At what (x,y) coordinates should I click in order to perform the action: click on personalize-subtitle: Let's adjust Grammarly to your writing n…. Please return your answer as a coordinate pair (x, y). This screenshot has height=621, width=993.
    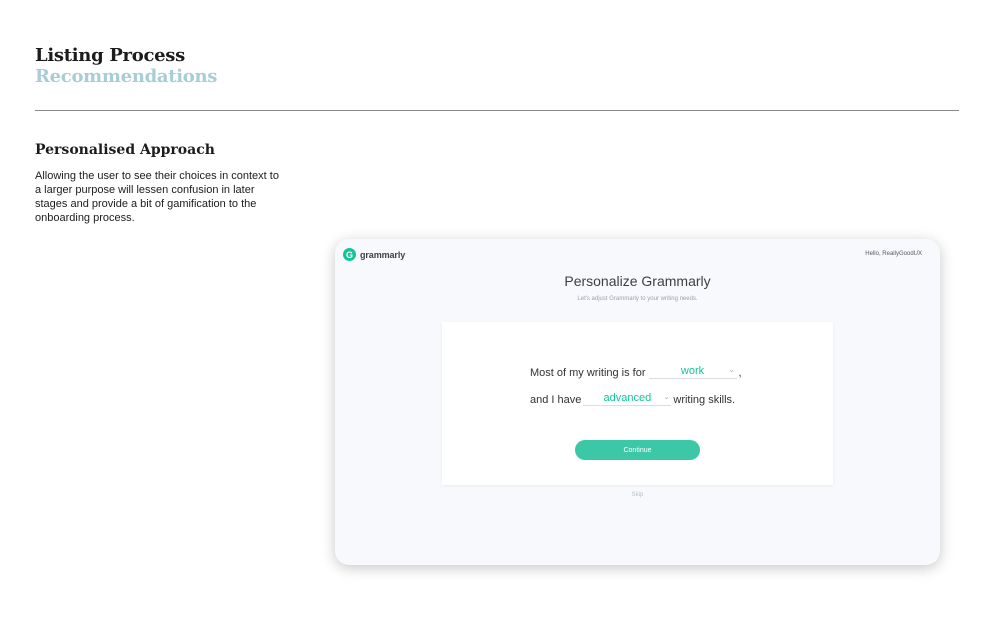
    Looking at the image, I should click on (637, 299).